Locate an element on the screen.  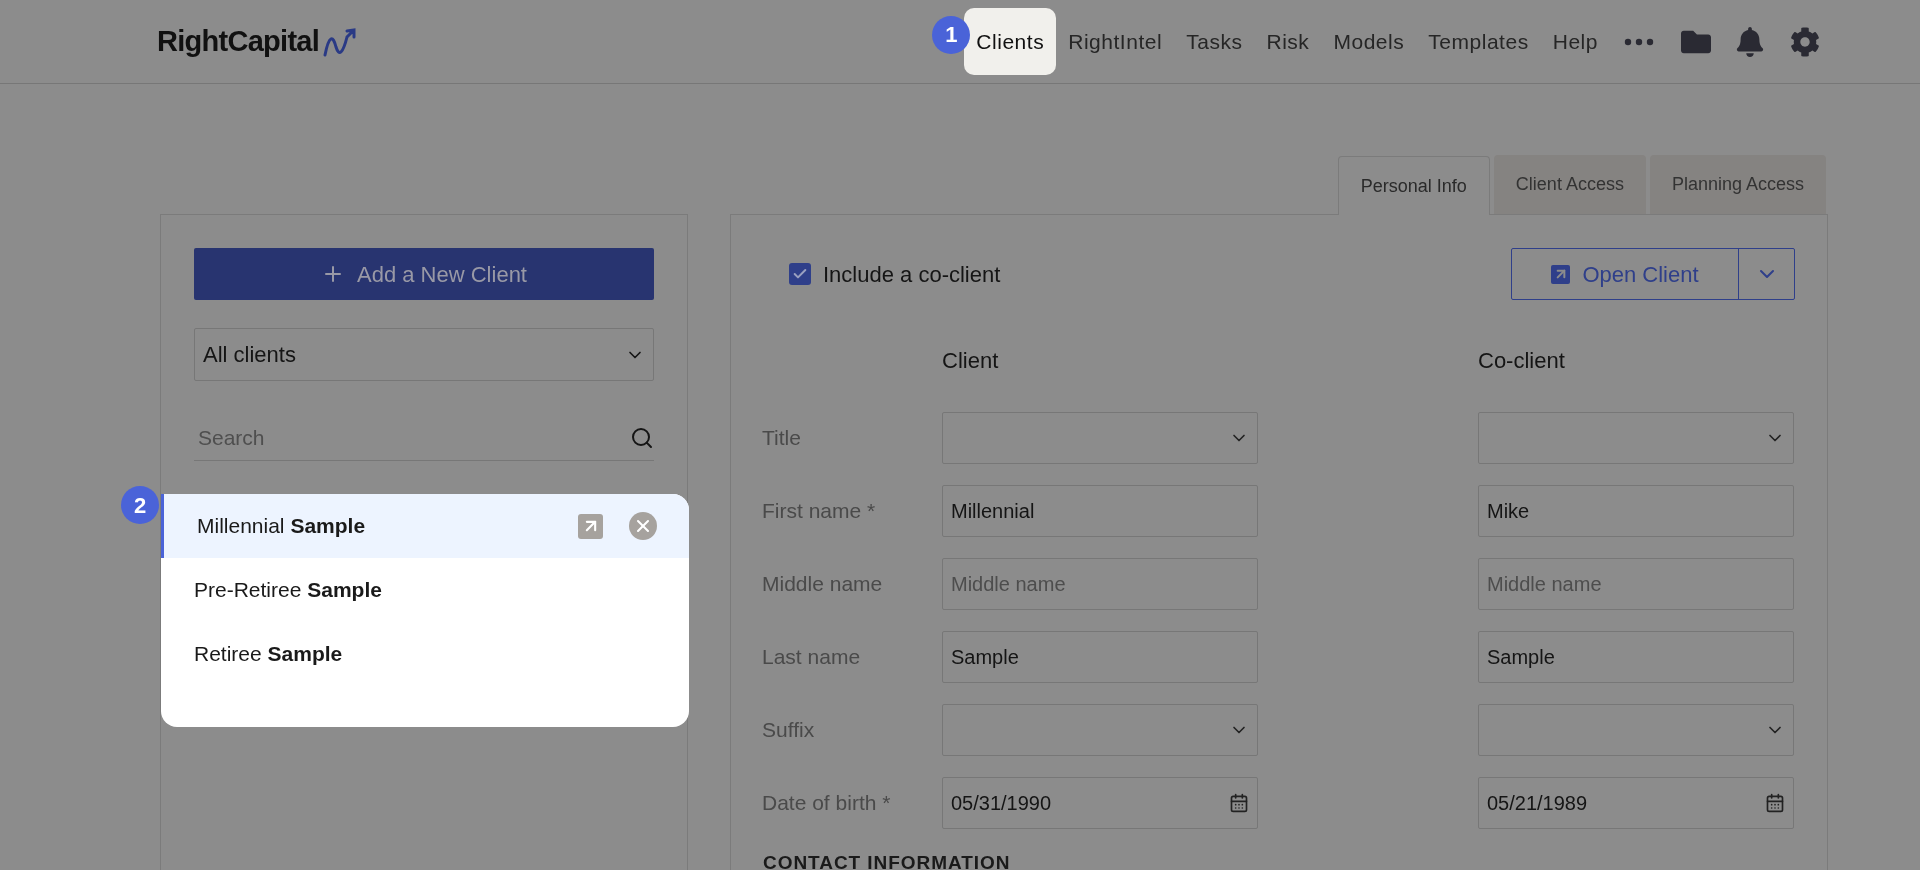
field-label: Suffix is located at coordinates (789, 730).